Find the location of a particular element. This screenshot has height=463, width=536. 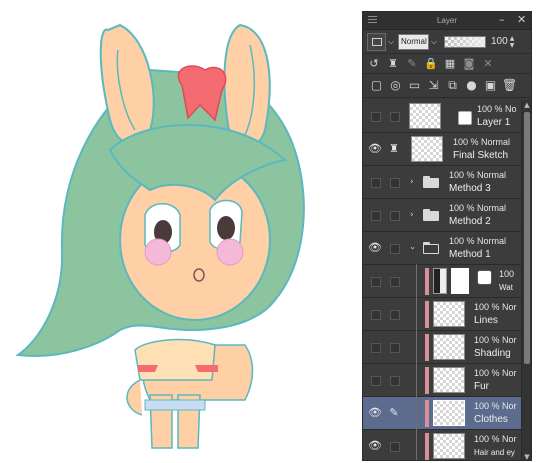

drag-grip-icon is located at coordinates (372, 20).